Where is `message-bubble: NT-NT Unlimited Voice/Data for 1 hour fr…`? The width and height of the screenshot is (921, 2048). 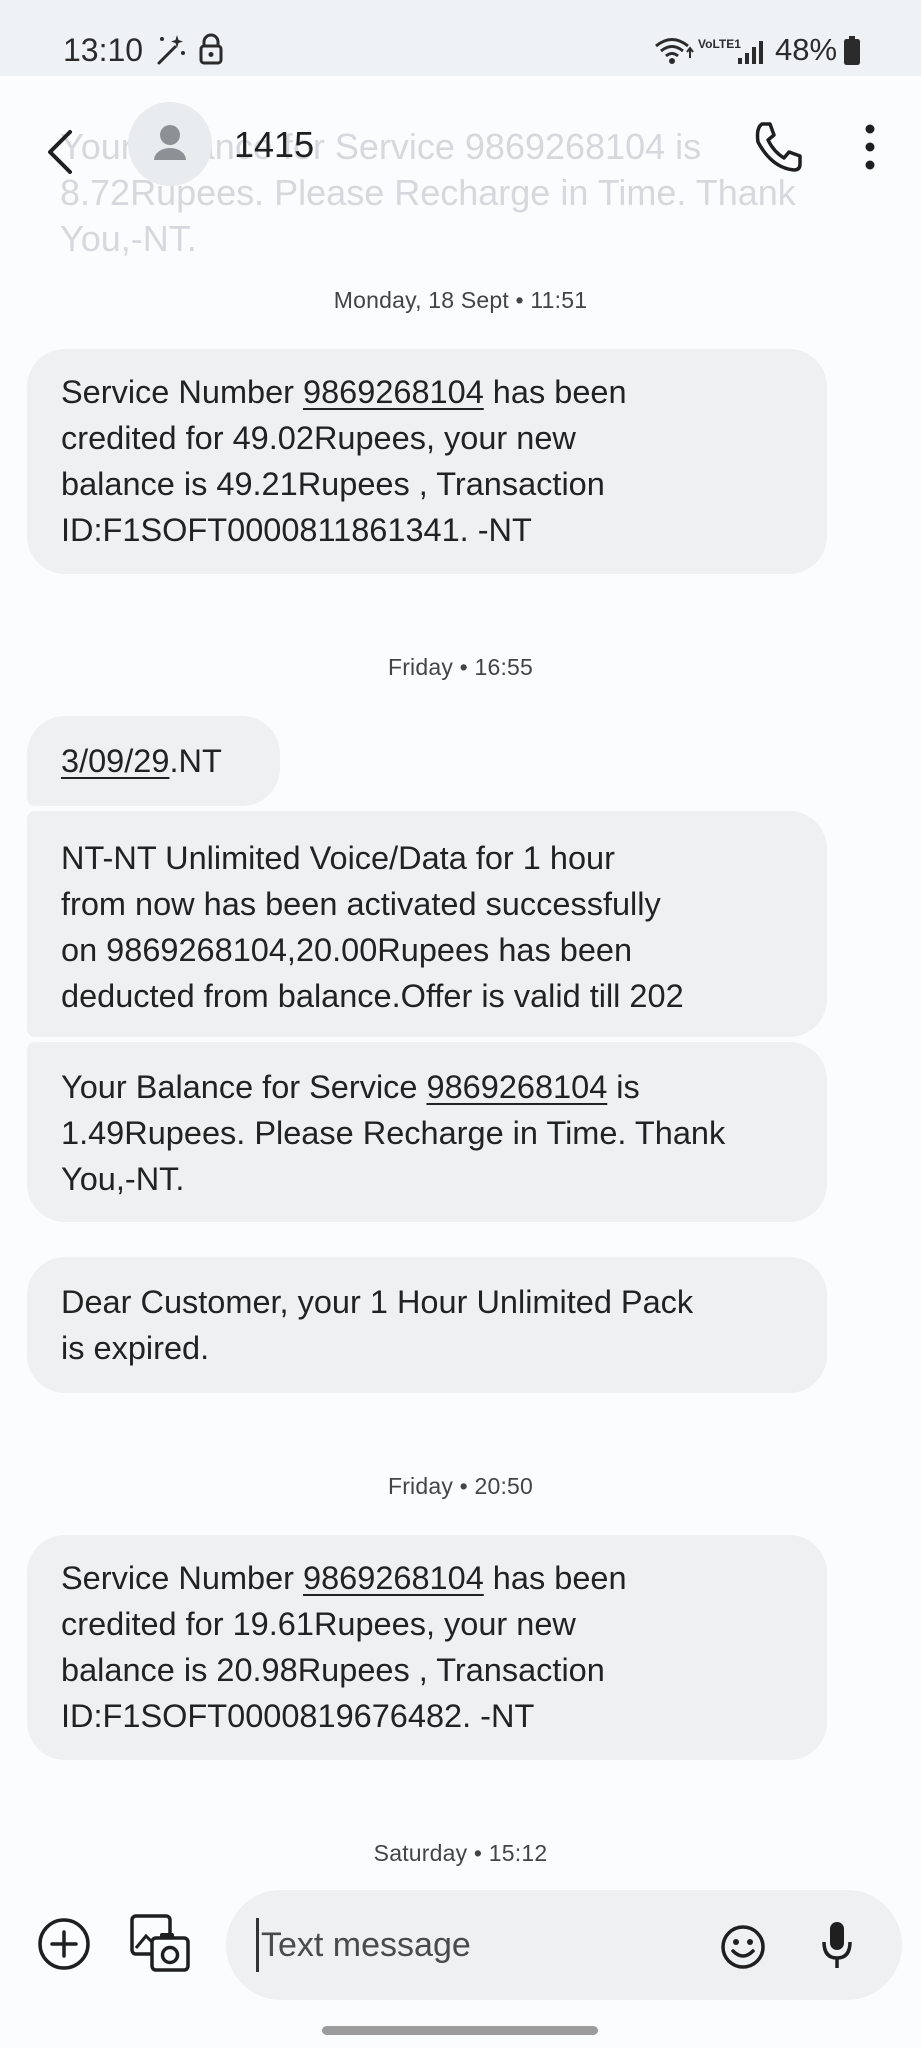
message-bubble: NT-NT Unlimited Voice/Data for 1 hour fr… is located at coordinates (427, 924).